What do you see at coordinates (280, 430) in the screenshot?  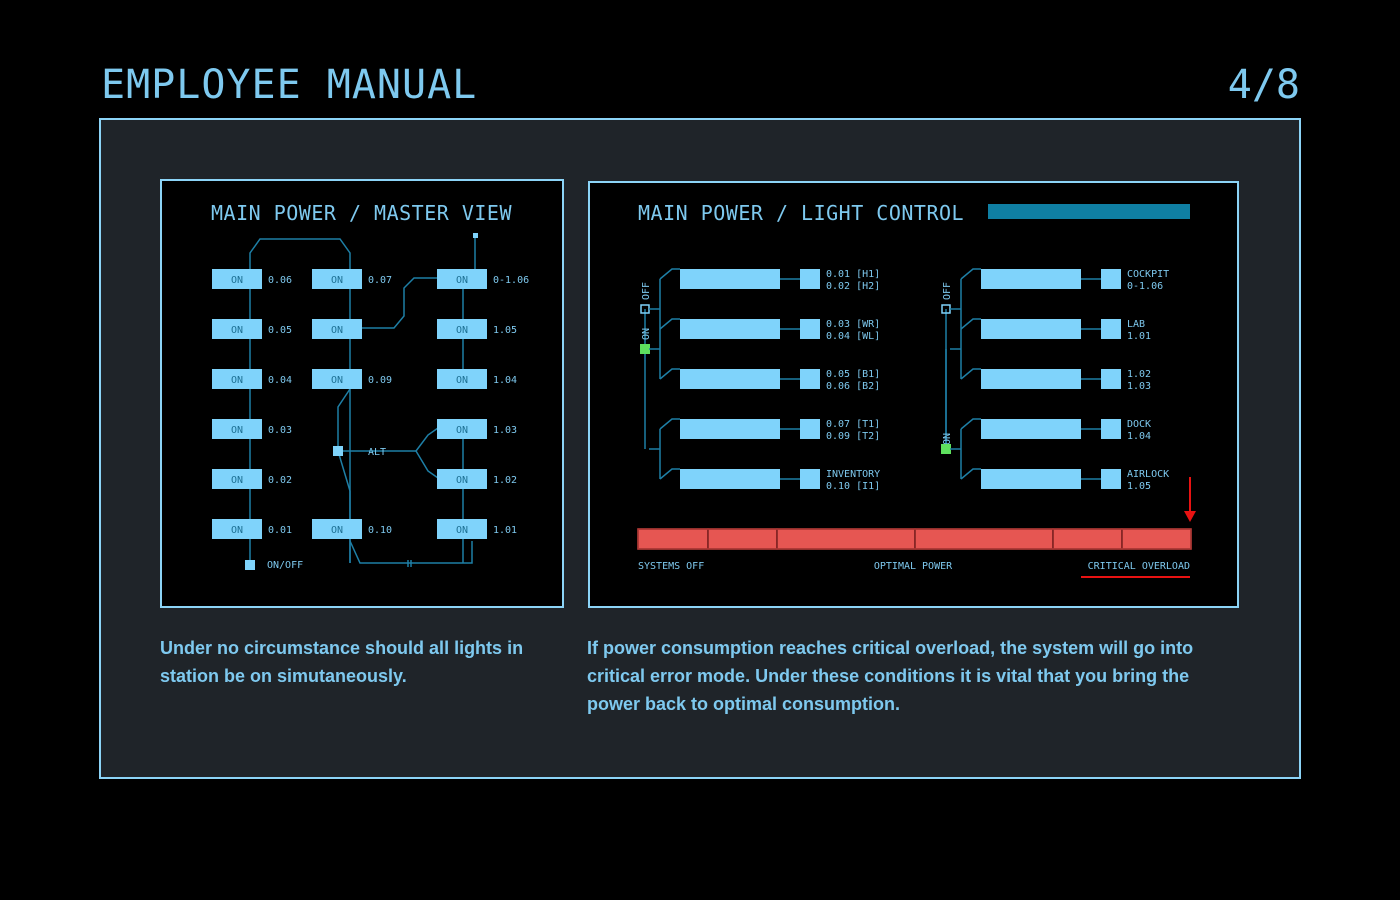 I see `master-switch-code: 0.03` at bounding box center [280, 430].